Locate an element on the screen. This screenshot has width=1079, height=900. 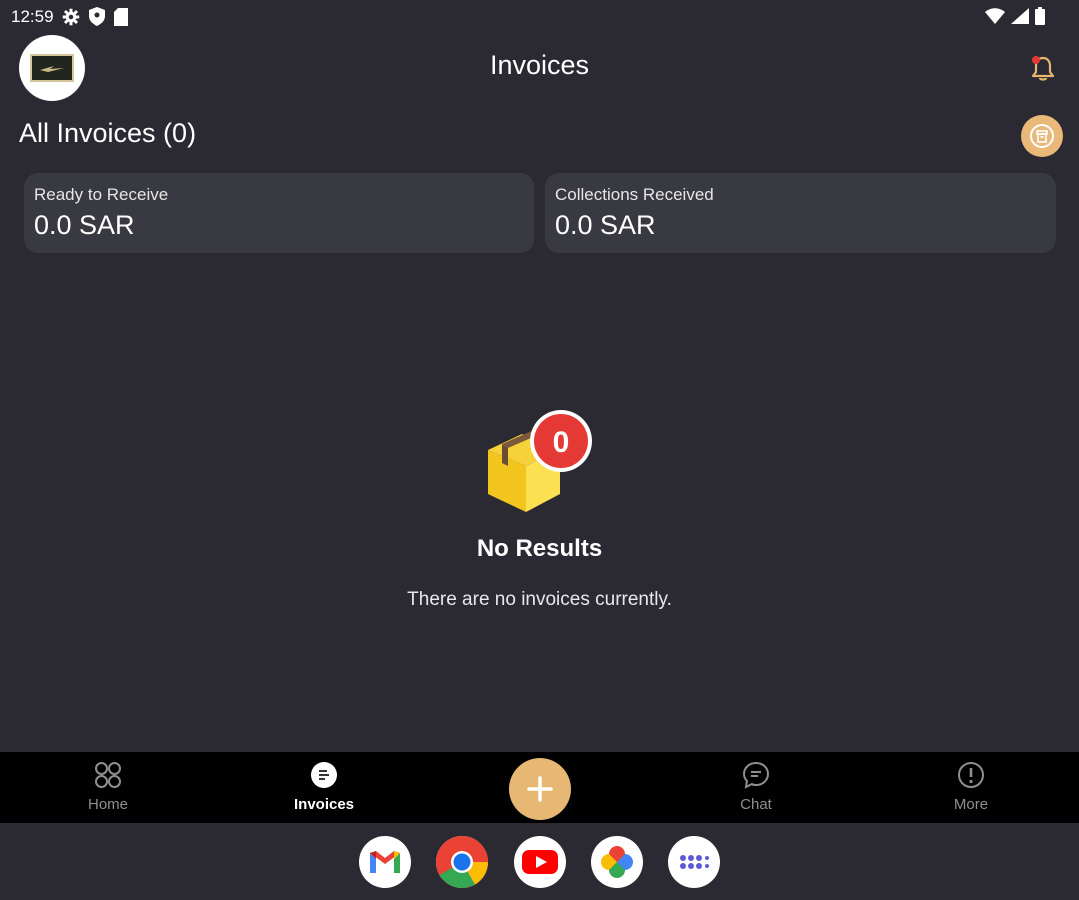
notification-bell-icon is located at coordinates (1043, 68).